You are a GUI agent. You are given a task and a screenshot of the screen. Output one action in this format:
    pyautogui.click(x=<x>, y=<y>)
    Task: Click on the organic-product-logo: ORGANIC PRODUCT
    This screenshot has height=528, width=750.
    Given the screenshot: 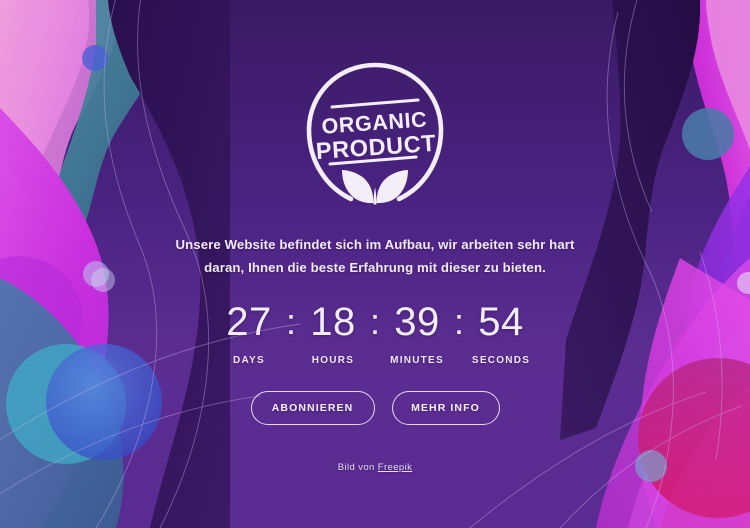 What is the action you would take?
    pyautogui.click(x=375, y=132)
    